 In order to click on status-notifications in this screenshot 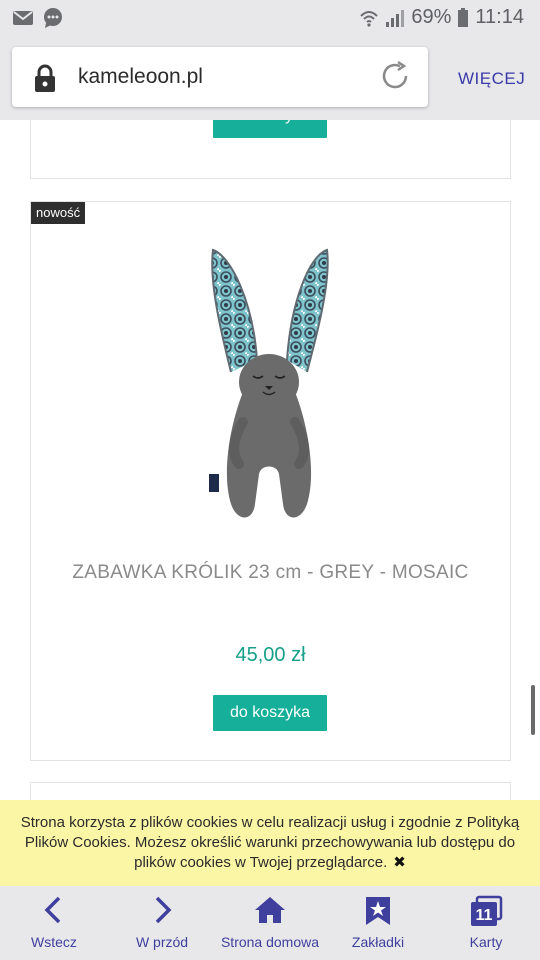, I will do `click(38, 18)`.